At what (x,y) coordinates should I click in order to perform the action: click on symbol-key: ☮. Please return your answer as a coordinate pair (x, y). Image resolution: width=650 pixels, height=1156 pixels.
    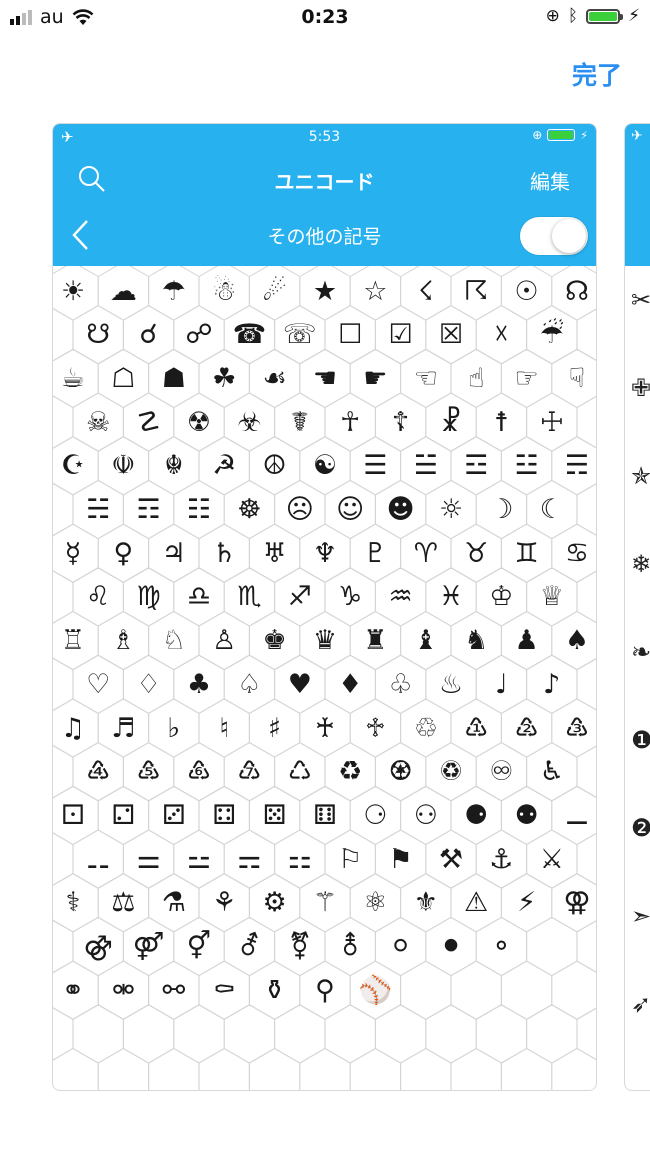
    Looking at the image, I should click on (275, 466).